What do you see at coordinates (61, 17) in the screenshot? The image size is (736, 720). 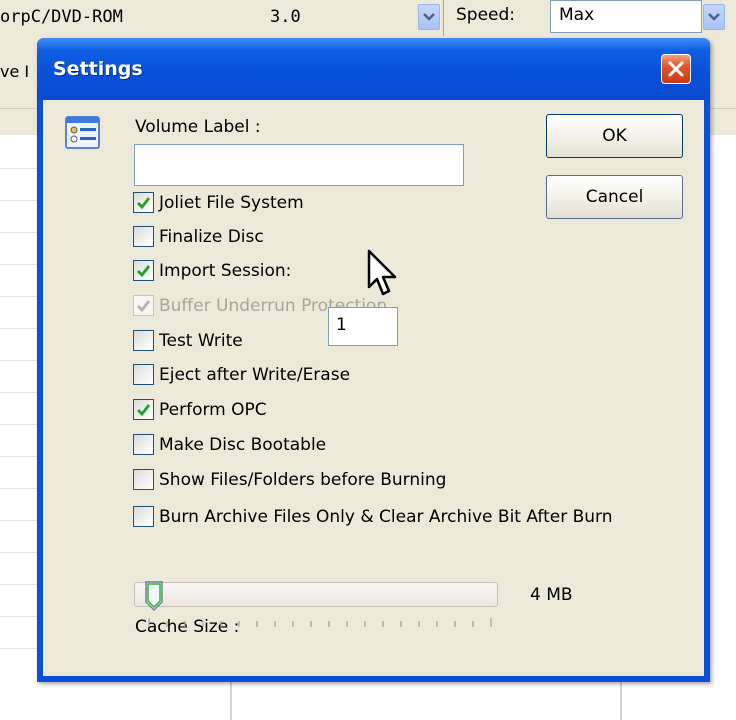 I see `device-name: orpC/DVD-ROM` at bounding box center [61, 17].